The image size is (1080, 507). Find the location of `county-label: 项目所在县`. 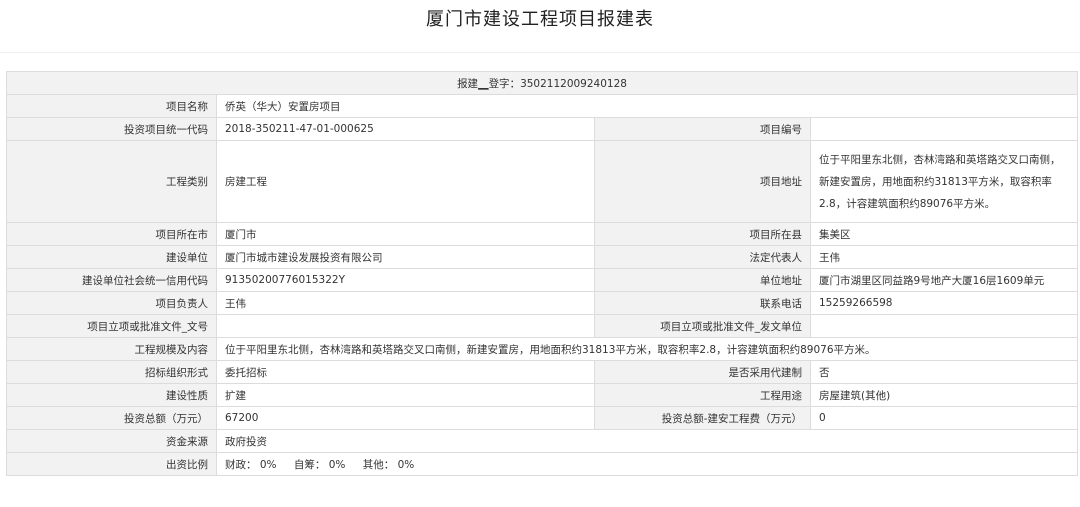

county-label: 项目所在县 is located at coordinates (702, 234).